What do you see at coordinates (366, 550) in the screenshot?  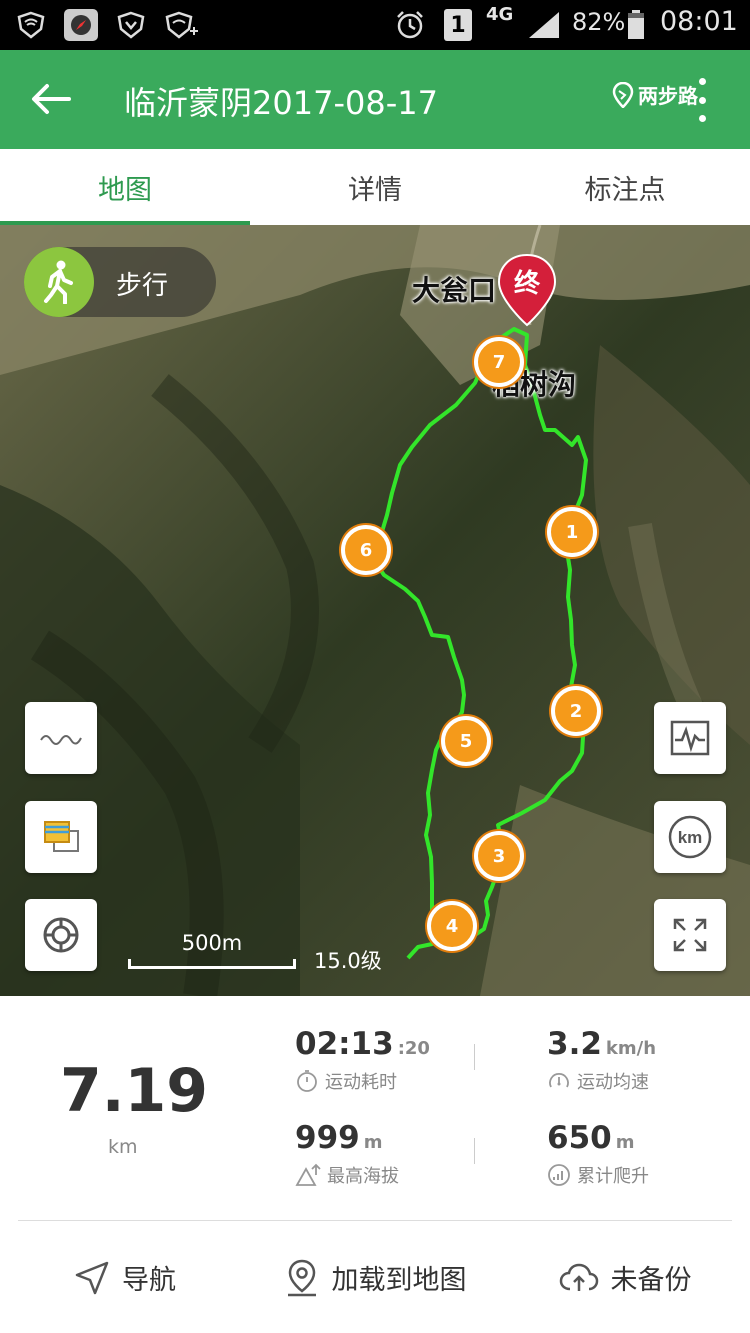 I see `waypoint-marker: 6` at bounding box center [366, 550].